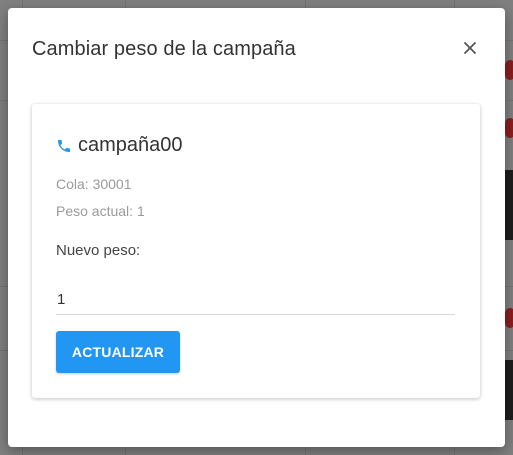 This screenshot has height=455, width=513. I want to click on close-button, so click(470, 48).